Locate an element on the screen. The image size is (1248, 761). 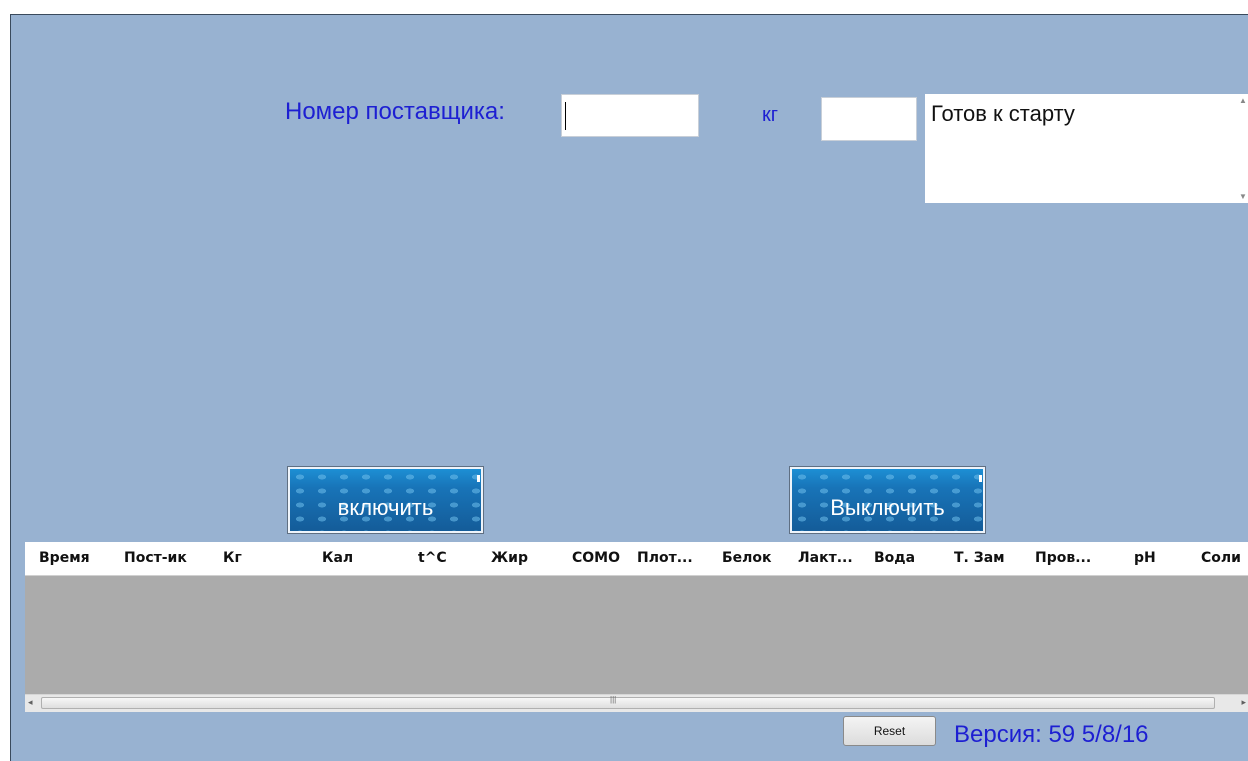
scrollbar-grip-icon: ||| is located at coordinates (613, 699).